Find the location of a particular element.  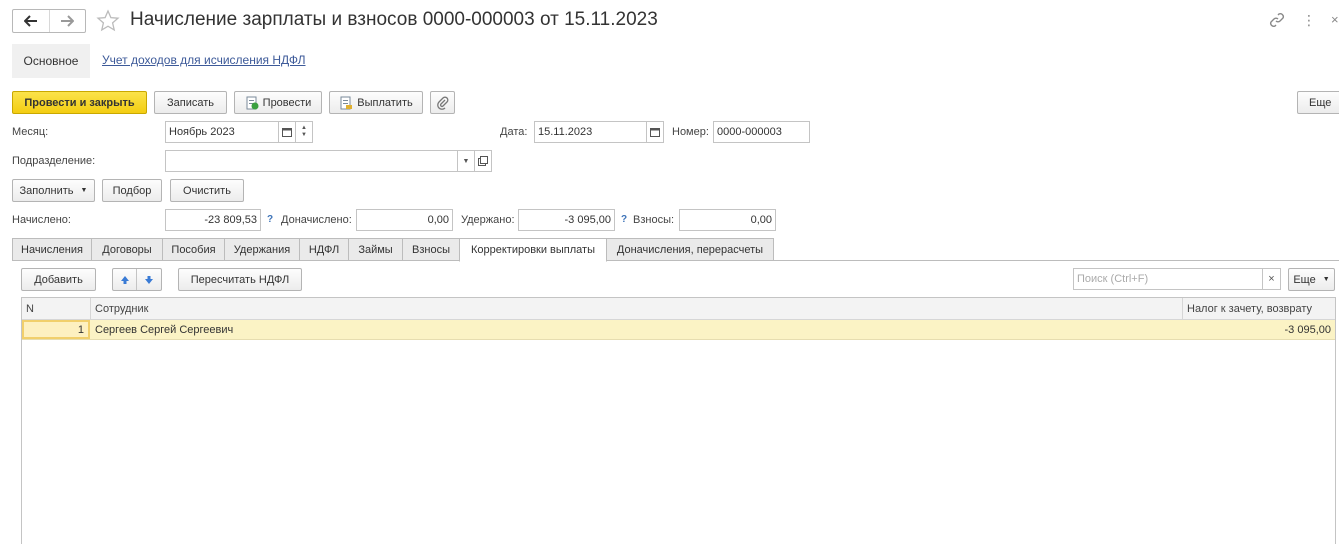

month-field: Ноябрь 2023 is located at coordinates (222, 132).